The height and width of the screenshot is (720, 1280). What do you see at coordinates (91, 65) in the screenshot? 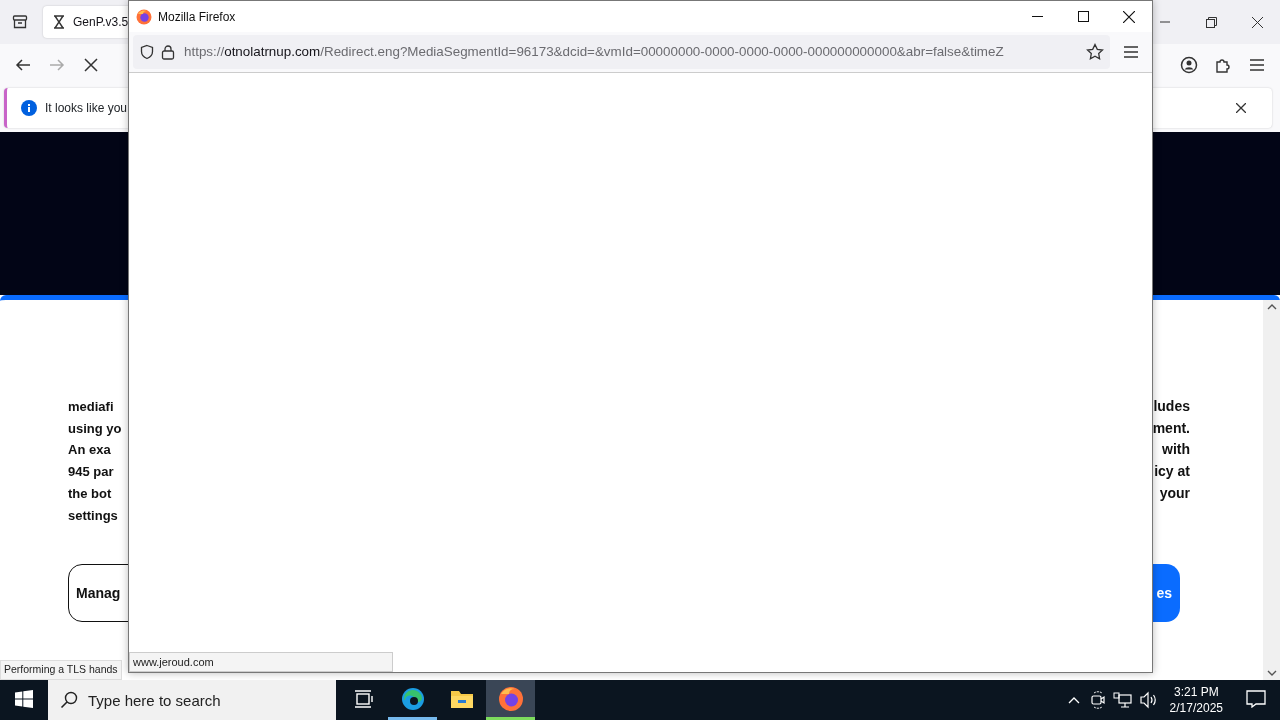
I see `stop-icon` at bounding box center [91, 65].